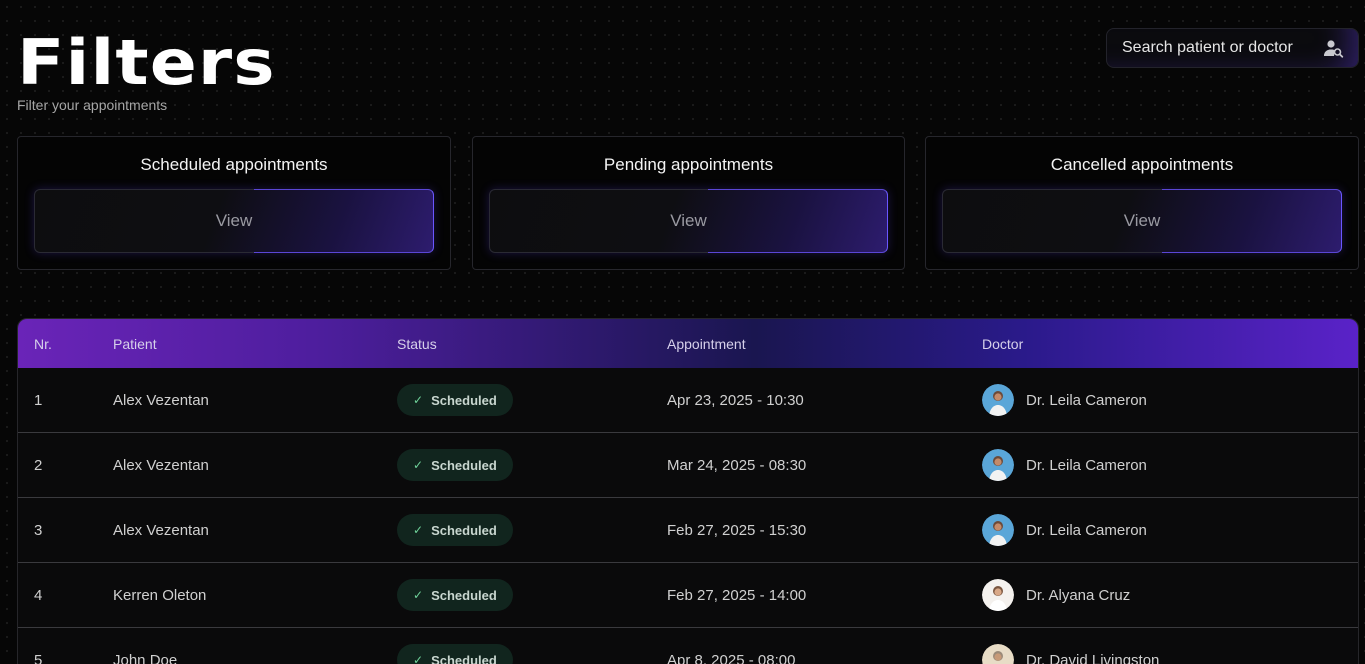  Describe the element at coordinates (92, 105) in the screenshot. I see `page-subtitle: Filter your appointments` at that location.